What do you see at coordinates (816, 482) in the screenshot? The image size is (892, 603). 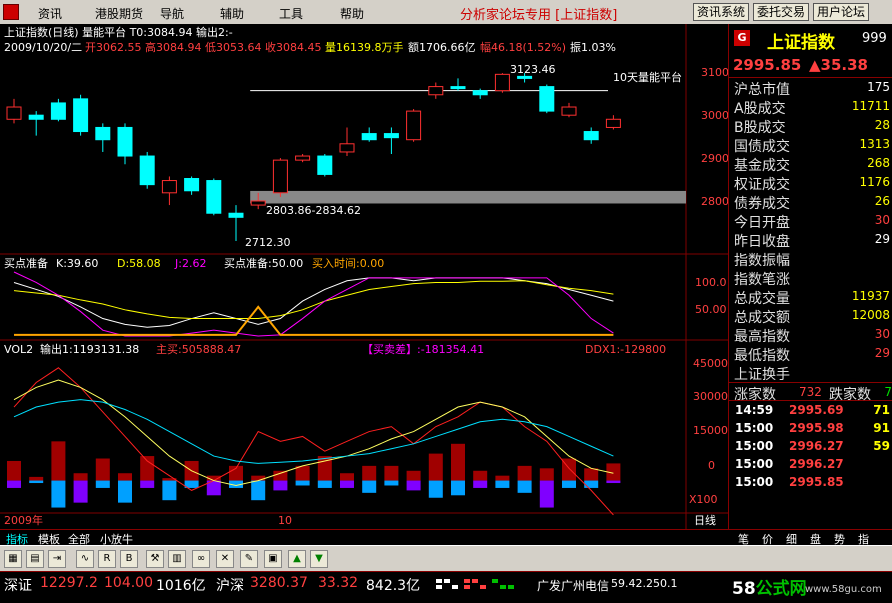 I see `tick-price: 2995.85` at bounding box center [816, 482].